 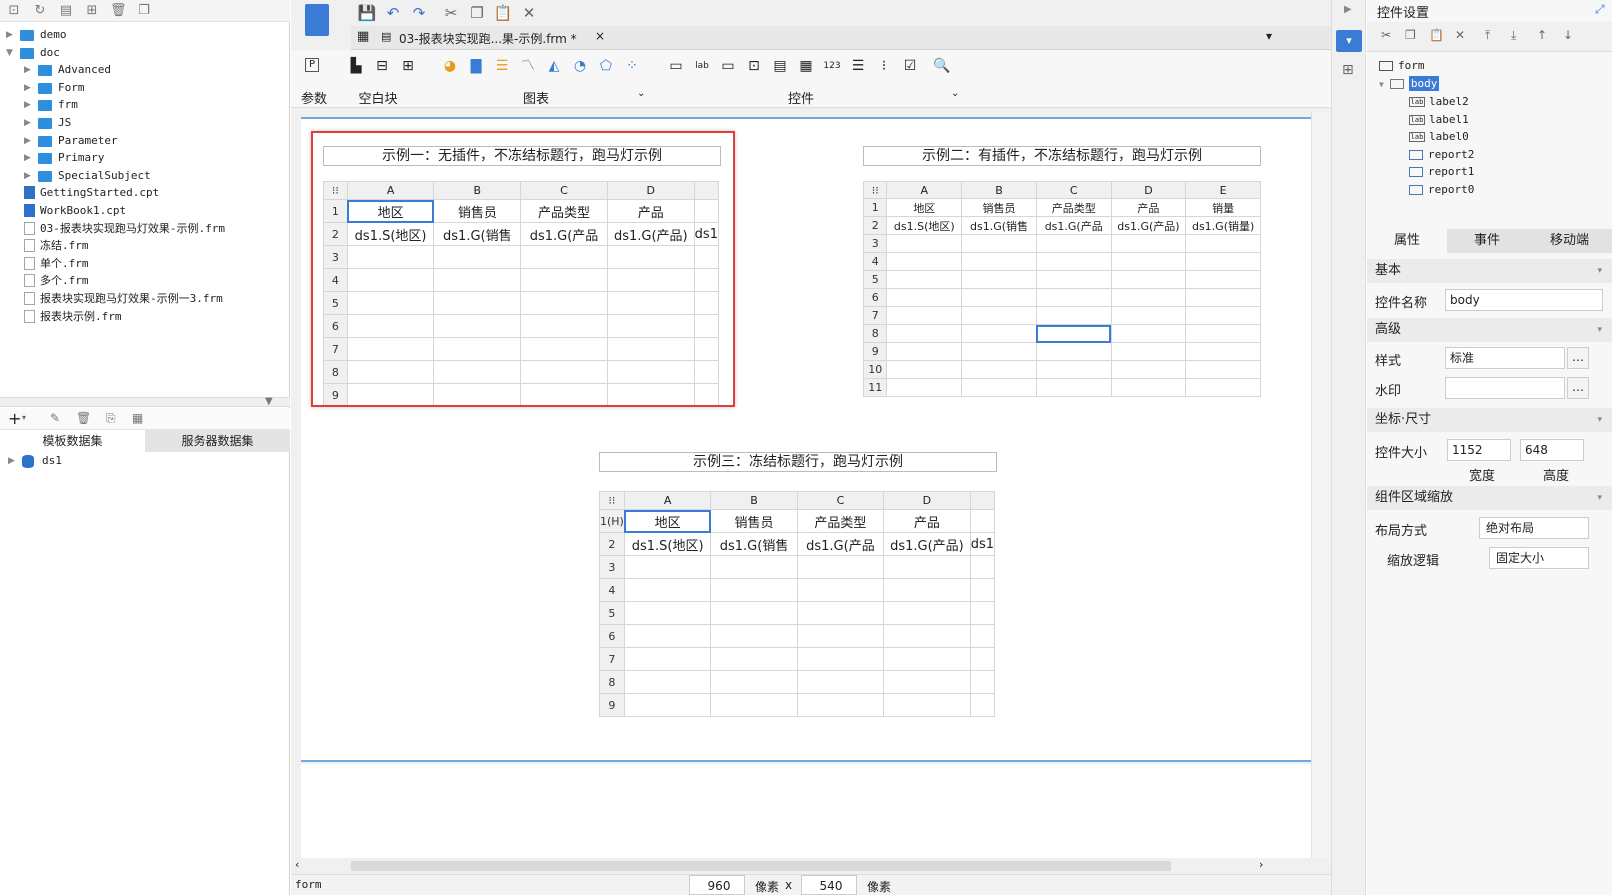 What do you see at coordinates (1320, 484) in the screenshot?
I see `vertical-scrollbar` at bounding box center [1320, 484].